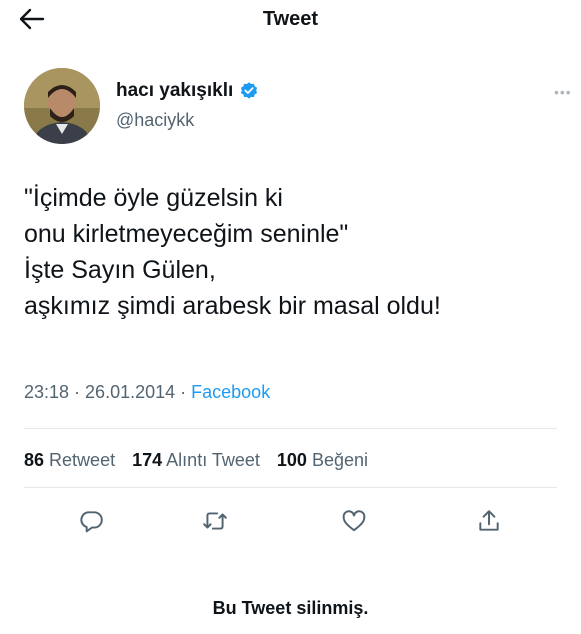 The height and width of the screenshot is (634, 581). I want to click on header: Tweet, so click(290, 20).